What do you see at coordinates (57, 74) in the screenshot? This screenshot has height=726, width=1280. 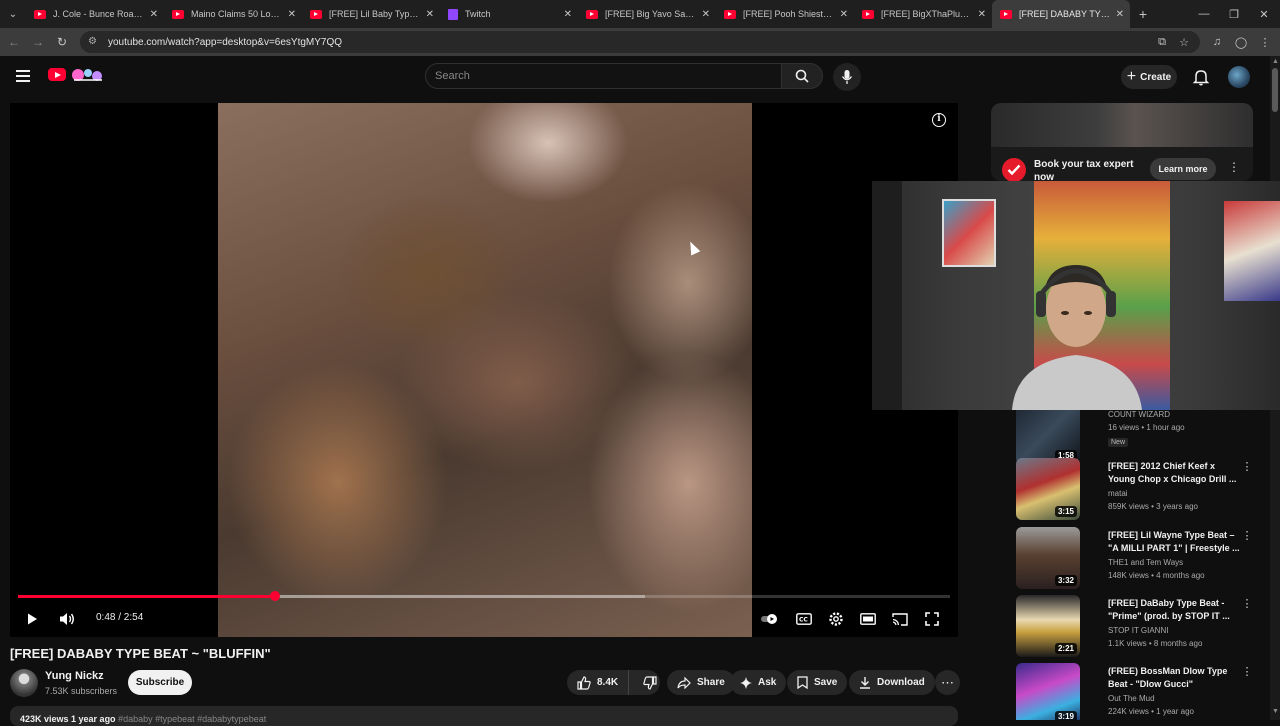 I see `youtube-logo` at bounding box center [57, 74].